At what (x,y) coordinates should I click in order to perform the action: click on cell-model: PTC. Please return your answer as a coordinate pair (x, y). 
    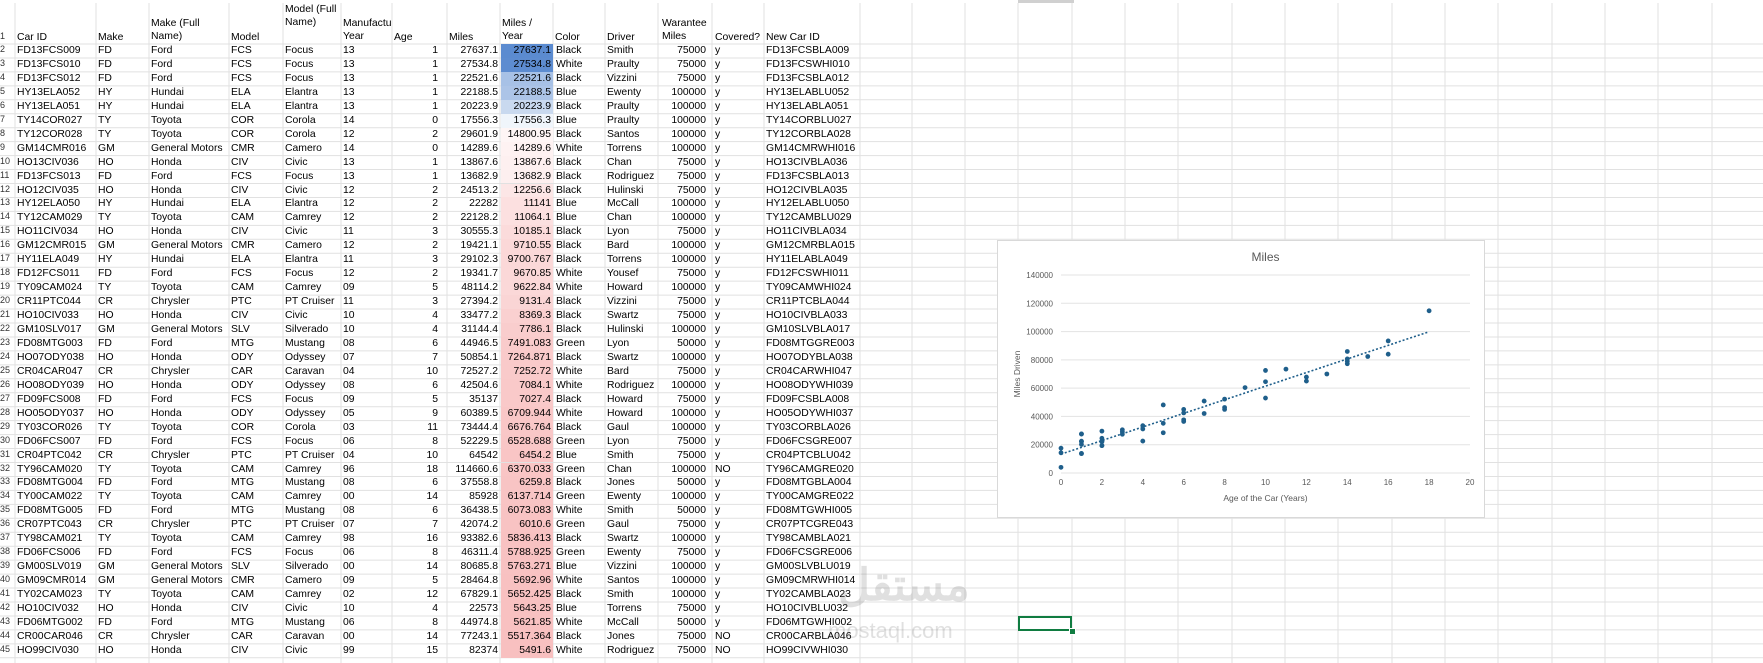
    Looking at the image, I should click on (256, 456).